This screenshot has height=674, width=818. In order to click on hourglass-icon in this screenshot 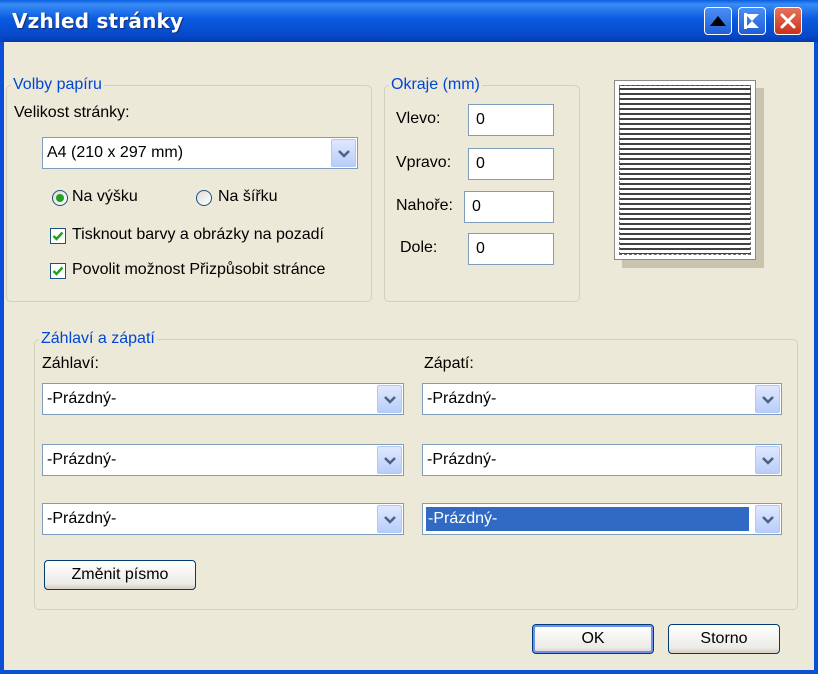, I will do `click(751, 21)`.